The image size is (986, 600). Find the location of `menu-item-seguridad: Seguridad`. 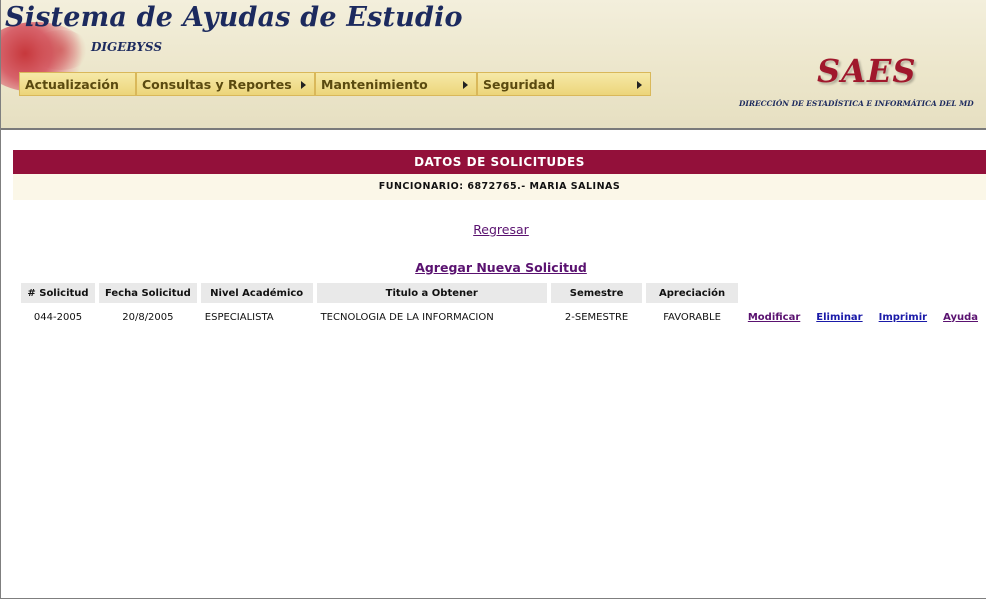

menu-item-seguridad: Seguridad is located at coordinates (564, 84).